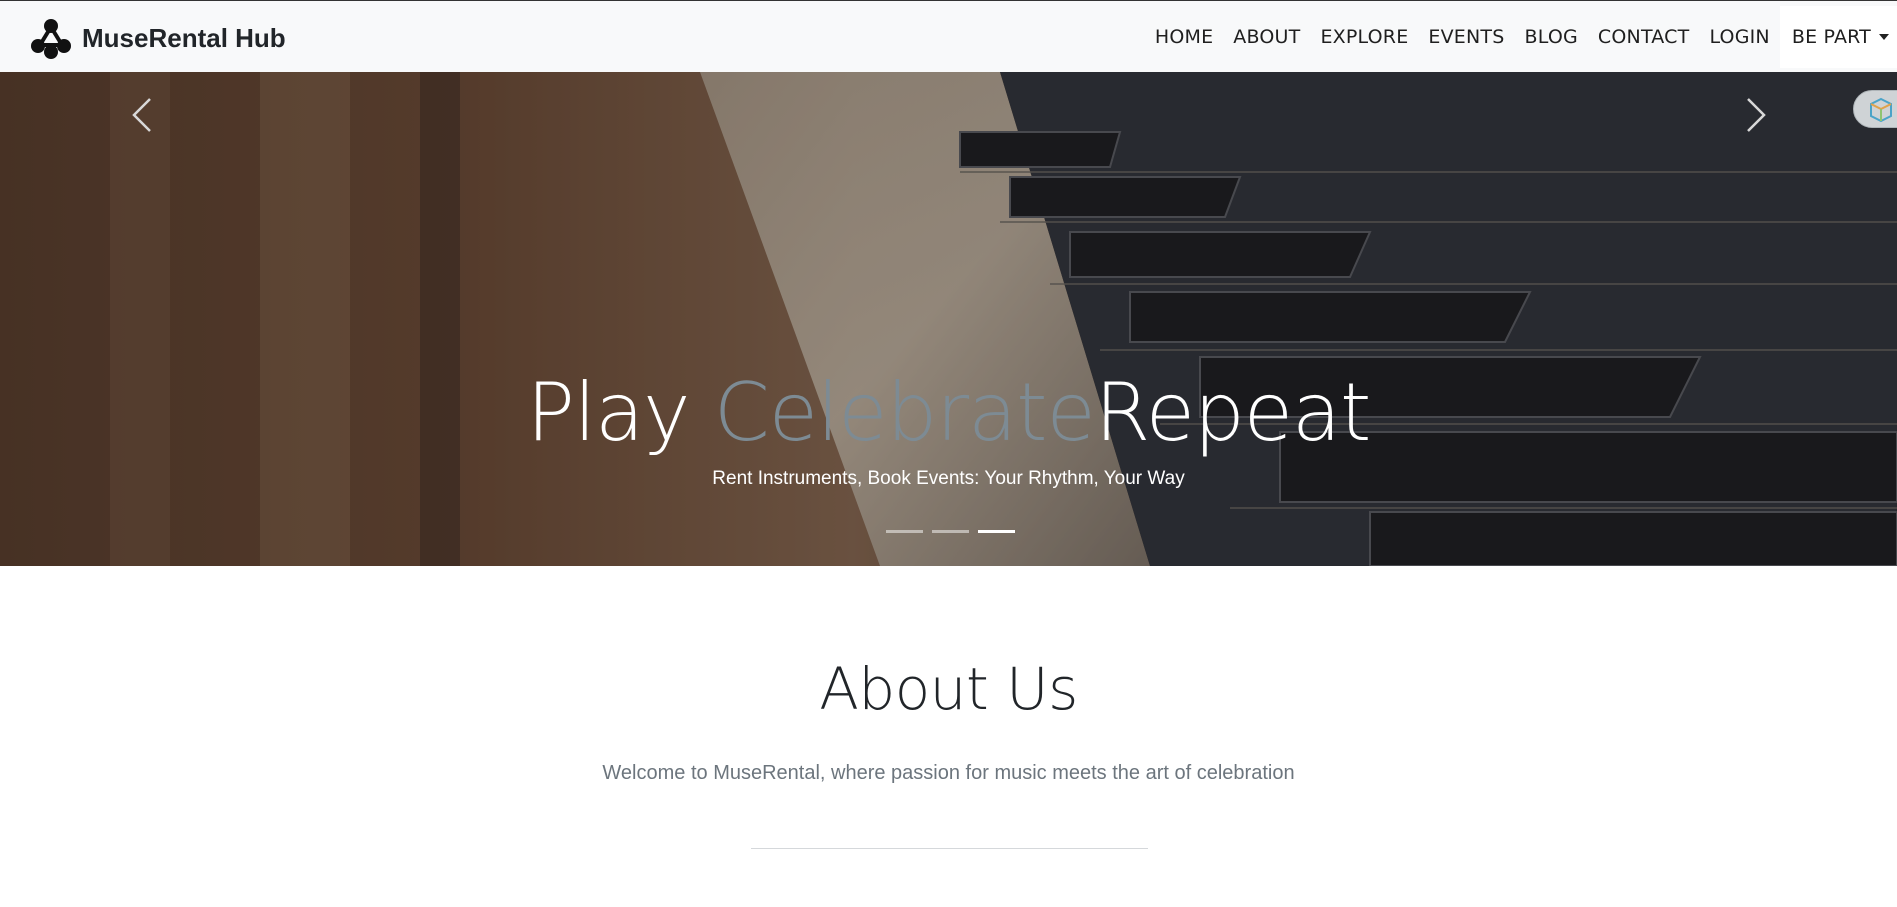 The image size is (1897, 907). I want to click on hero-title: Play CelebrateRepeat, so click(948, 413).